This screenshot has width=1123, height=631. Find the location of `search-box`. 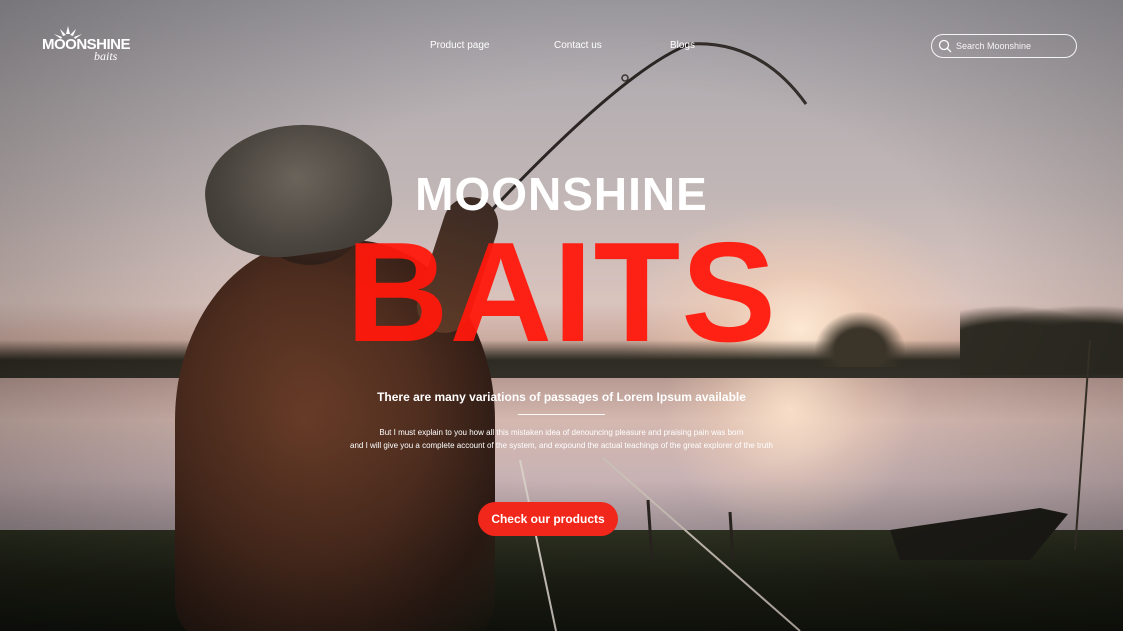

search-box is located at coordinates (1004, 46).